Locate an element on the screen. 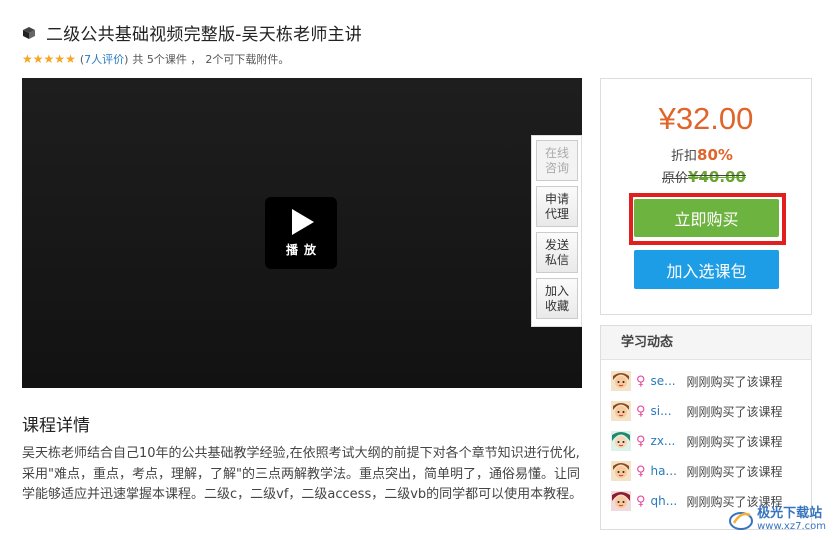 The image size is (834, 540). discount-label: 折扣 is located at coordinates (684, 156).